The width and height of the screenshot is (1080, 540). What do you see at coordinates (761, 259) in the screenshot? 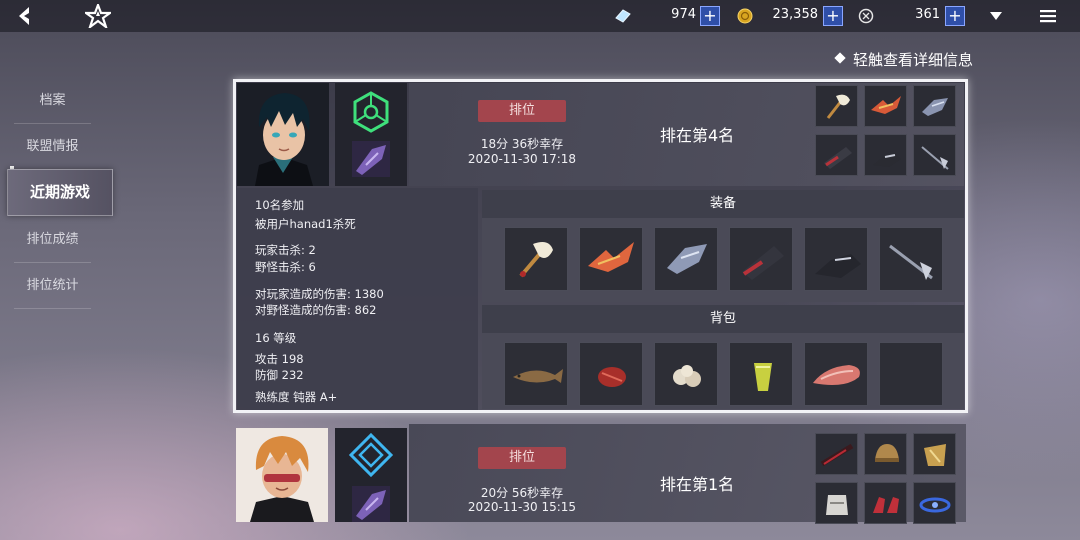
I see `equipment-arm-item` at bounding box center [761, 259].